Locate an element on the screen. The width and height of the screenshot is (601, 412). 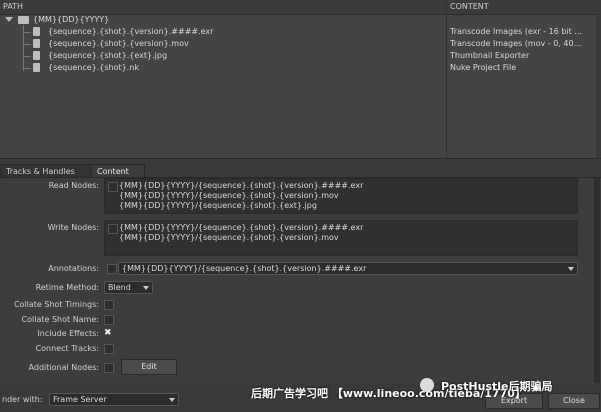
content-column-header: CONTENT is located at coordinates (469, 6).